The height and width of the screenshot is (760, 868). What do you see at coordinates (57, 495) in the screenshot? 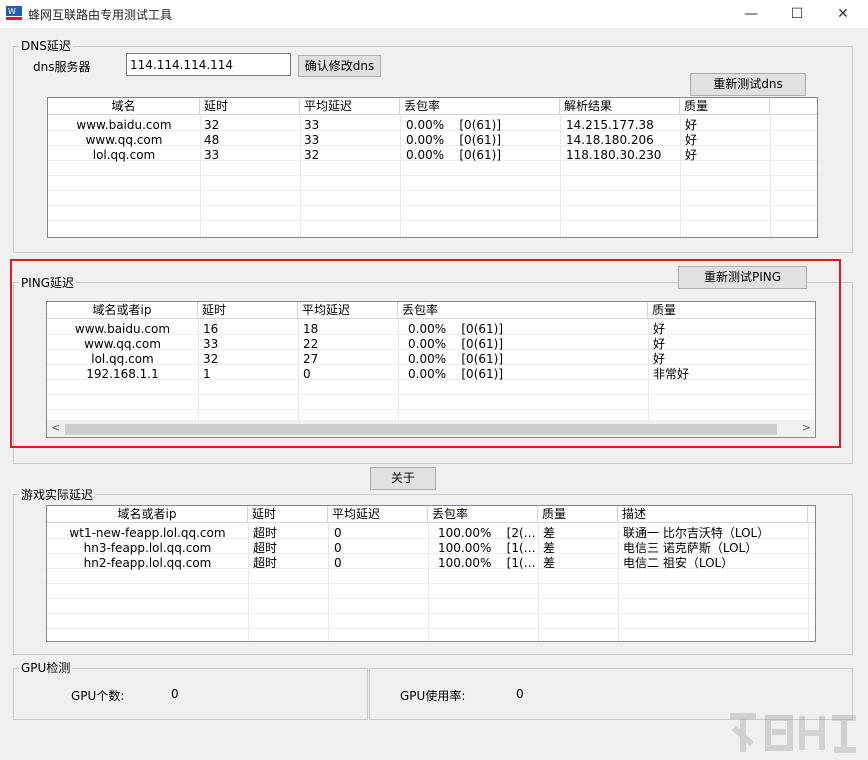
I see `game-group-title: 游戏实际延迟` at bounding box center [57, 495].